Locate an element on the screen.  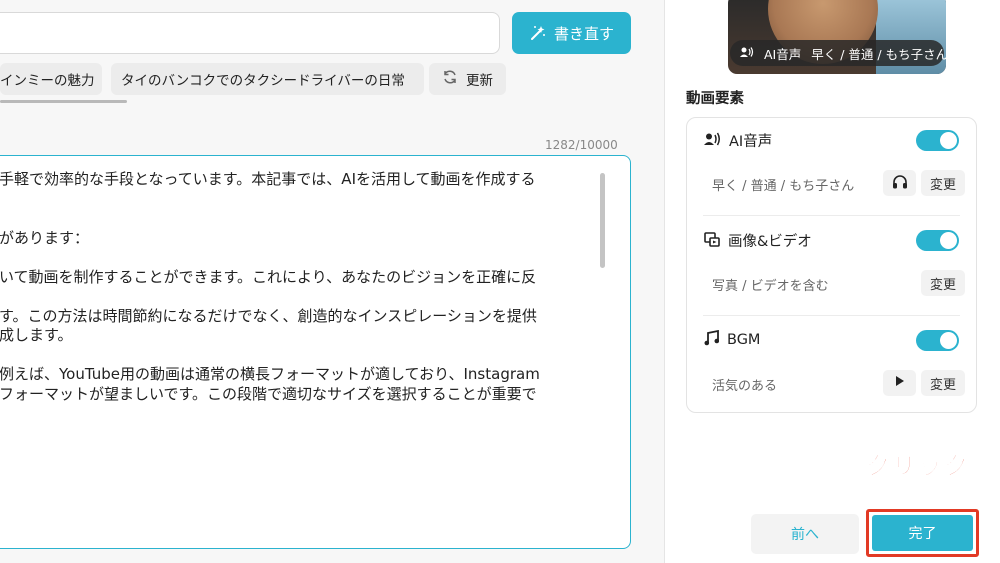
image-video-icon is located at coordinates (712, 241).